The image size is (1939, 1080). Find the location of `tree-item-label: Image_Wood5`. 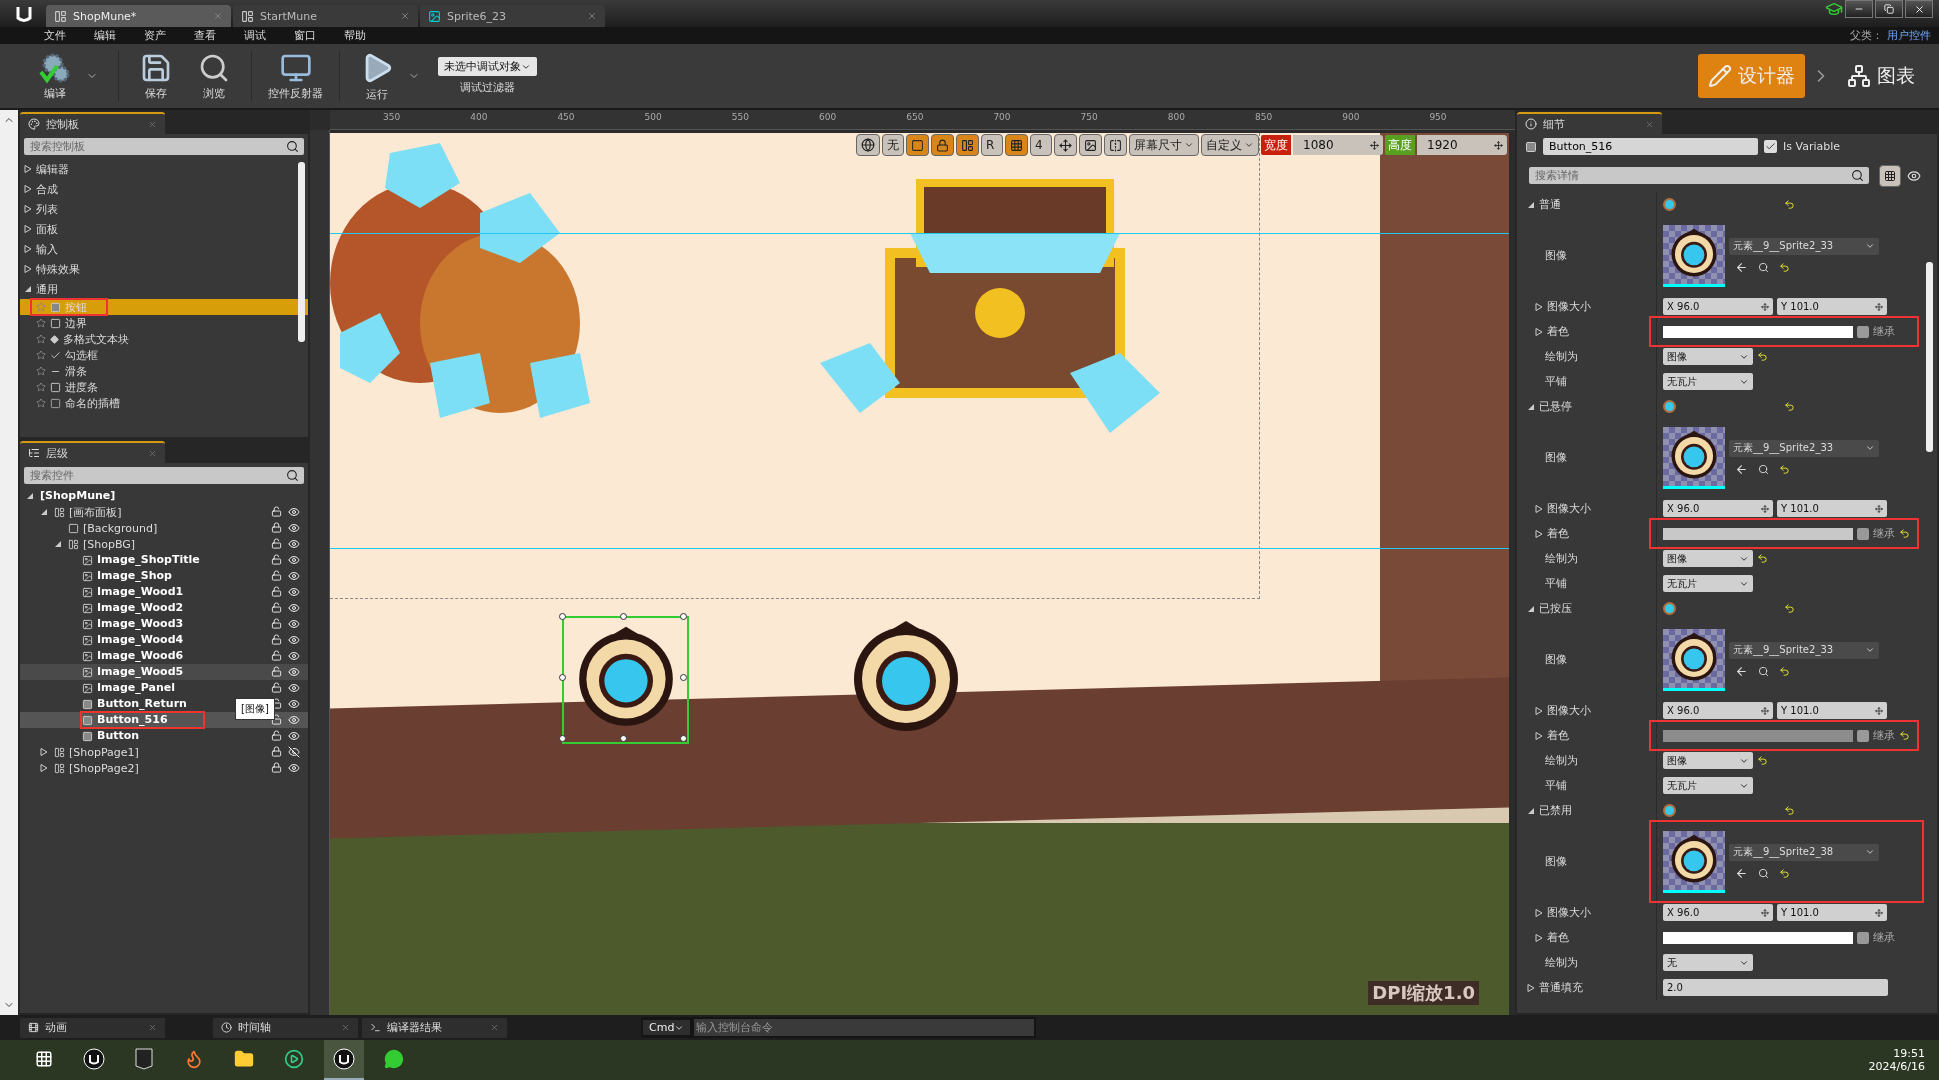

tree-item-label: Image_Wood5 is located at coordinates (140, 672).